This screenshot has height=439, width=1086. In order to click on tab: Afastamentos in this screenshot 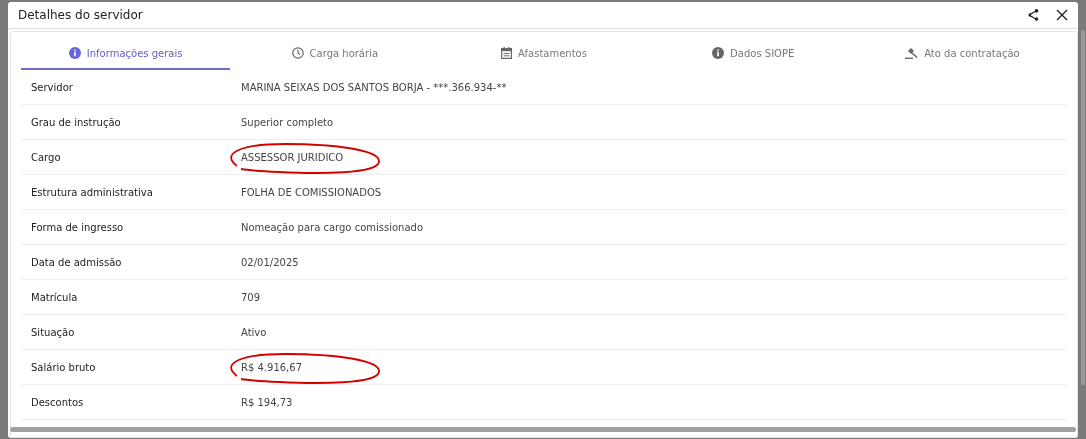, I will do `click(544, 51)`.